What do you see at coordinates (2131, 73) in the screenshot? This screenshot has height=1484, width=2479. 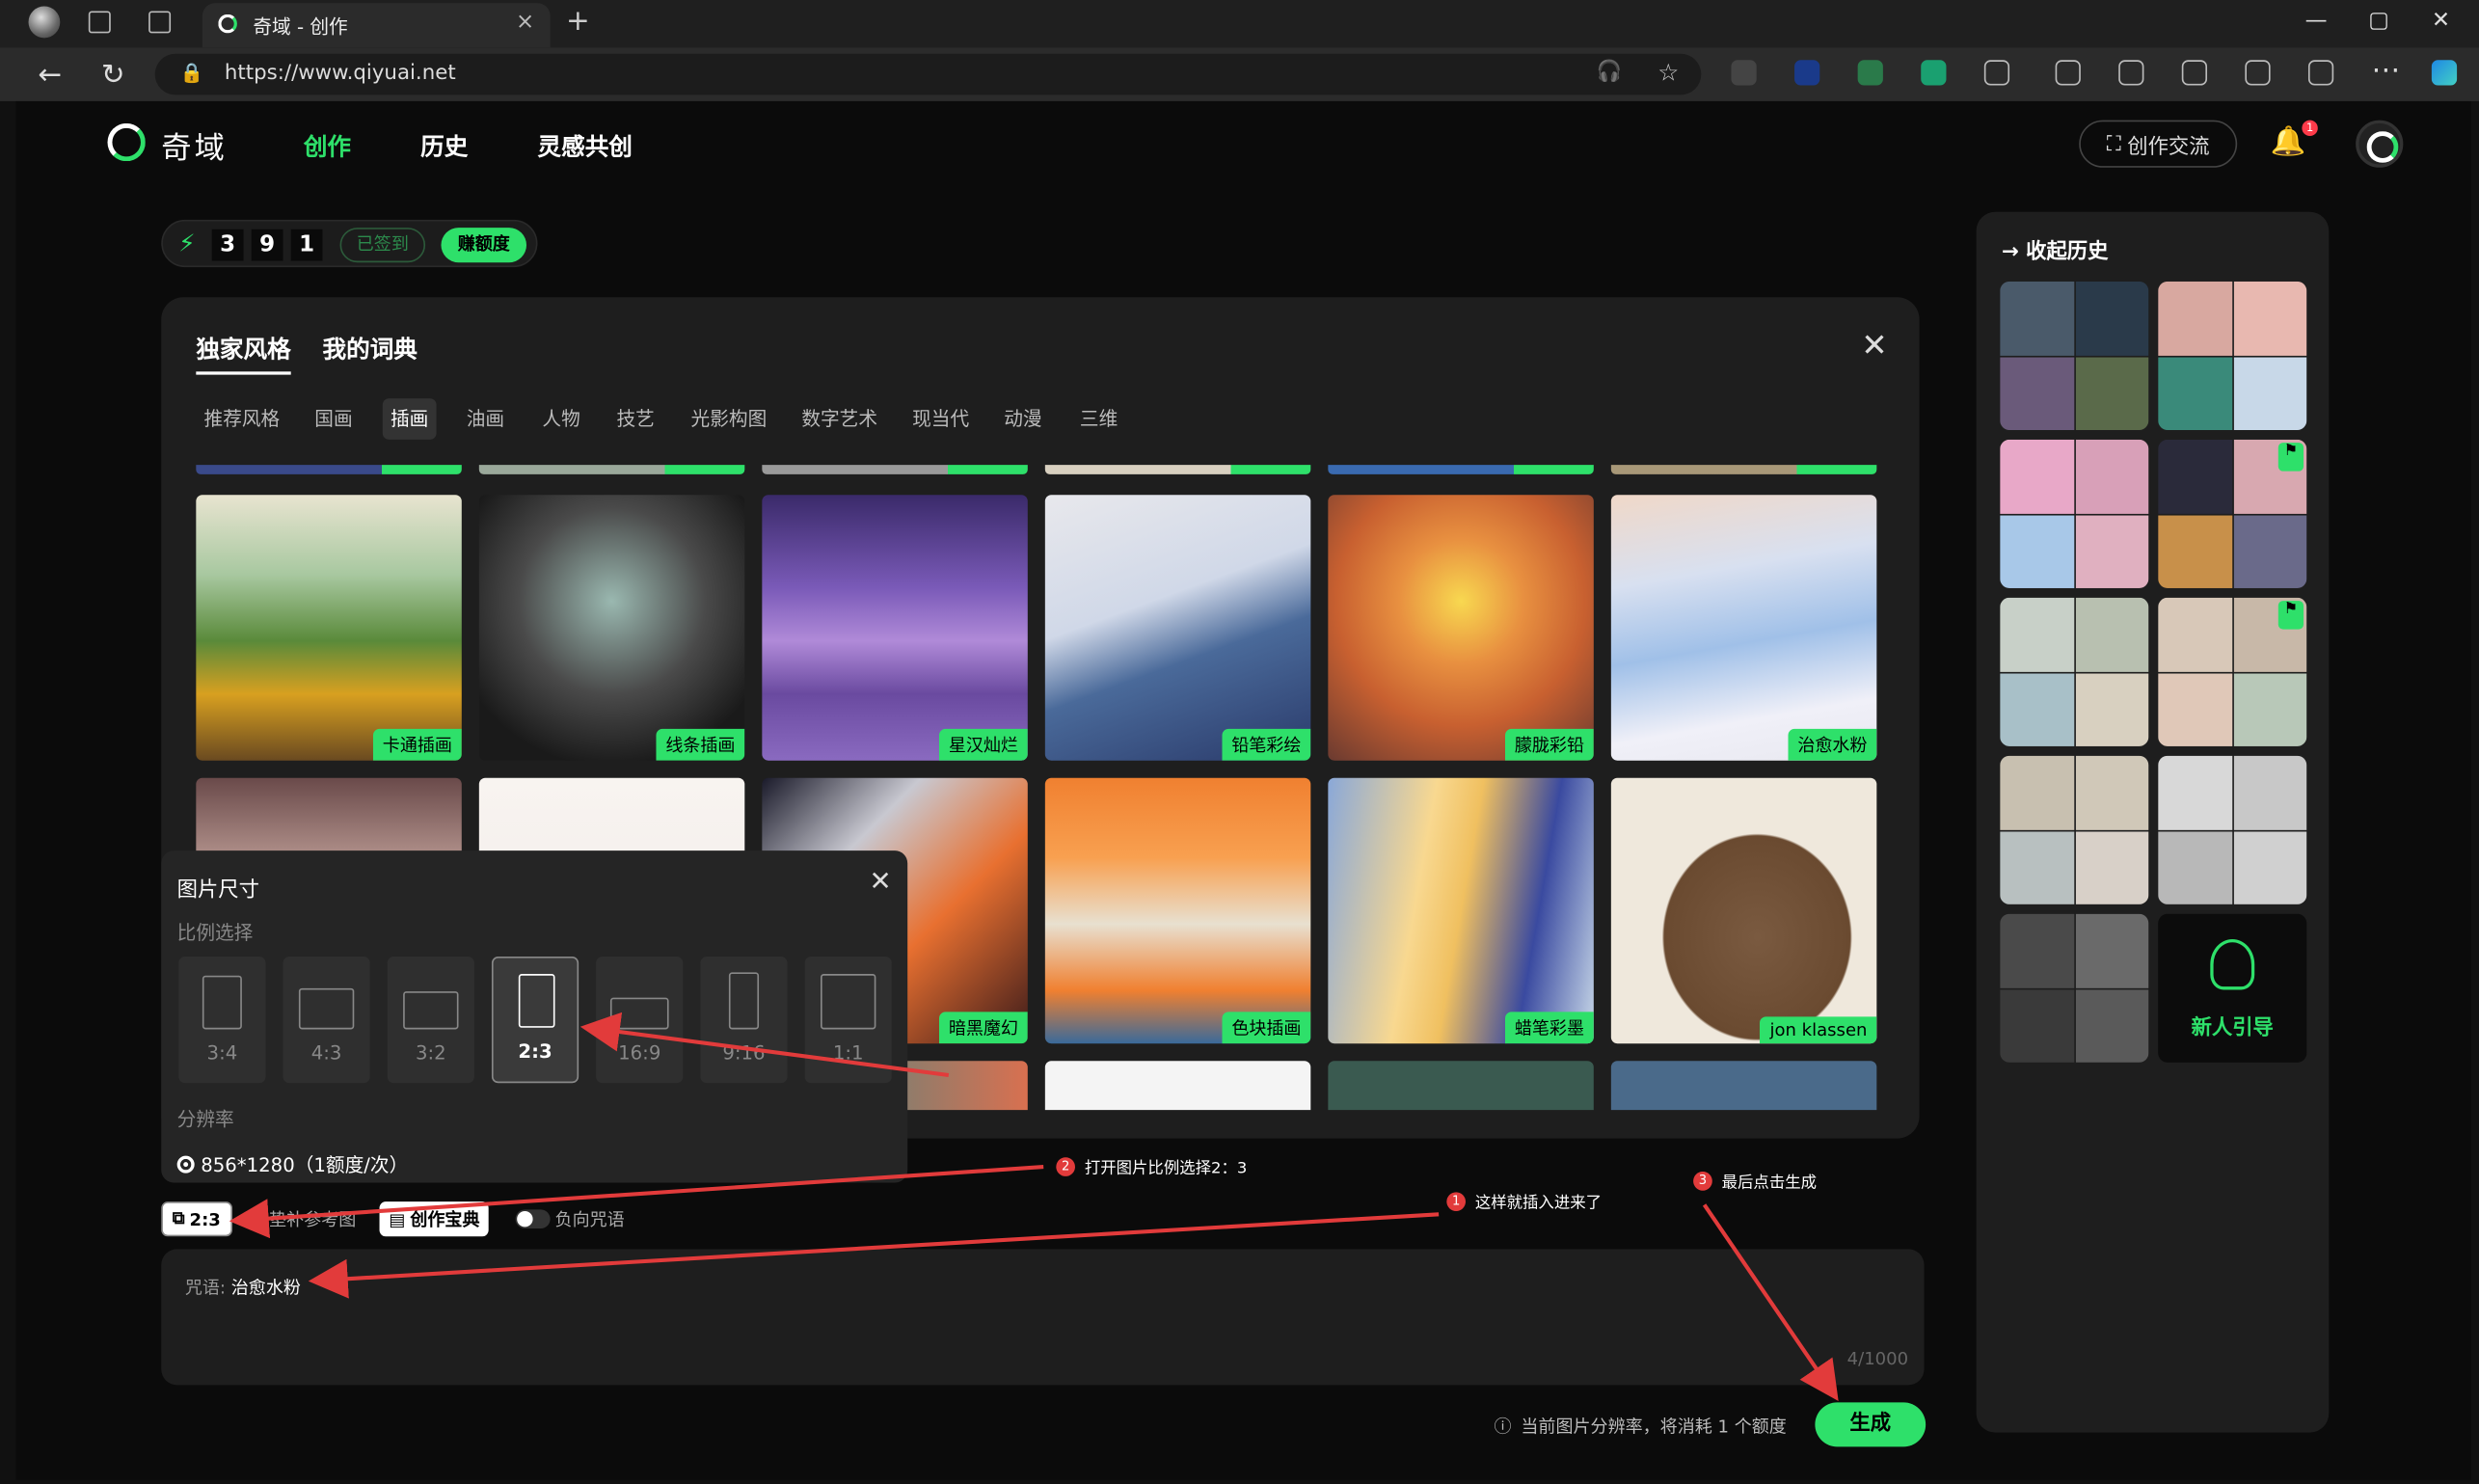 I see `favorites-icon` at bounding box center [2131, 73].